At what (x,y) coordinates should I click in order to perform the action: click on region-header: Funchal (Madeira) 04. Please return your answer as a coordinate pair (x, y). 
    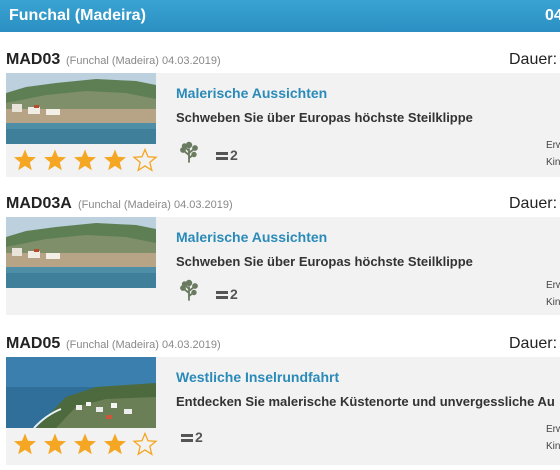
    Looking at the image, I should click on (280, 16).